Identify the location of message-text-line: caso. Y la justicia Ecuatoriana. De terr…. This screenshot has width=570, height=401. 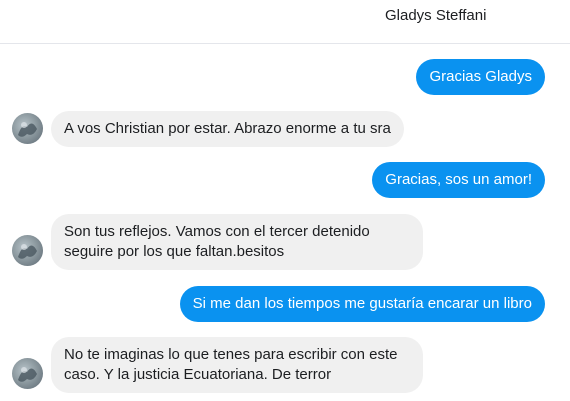
(198, 374).